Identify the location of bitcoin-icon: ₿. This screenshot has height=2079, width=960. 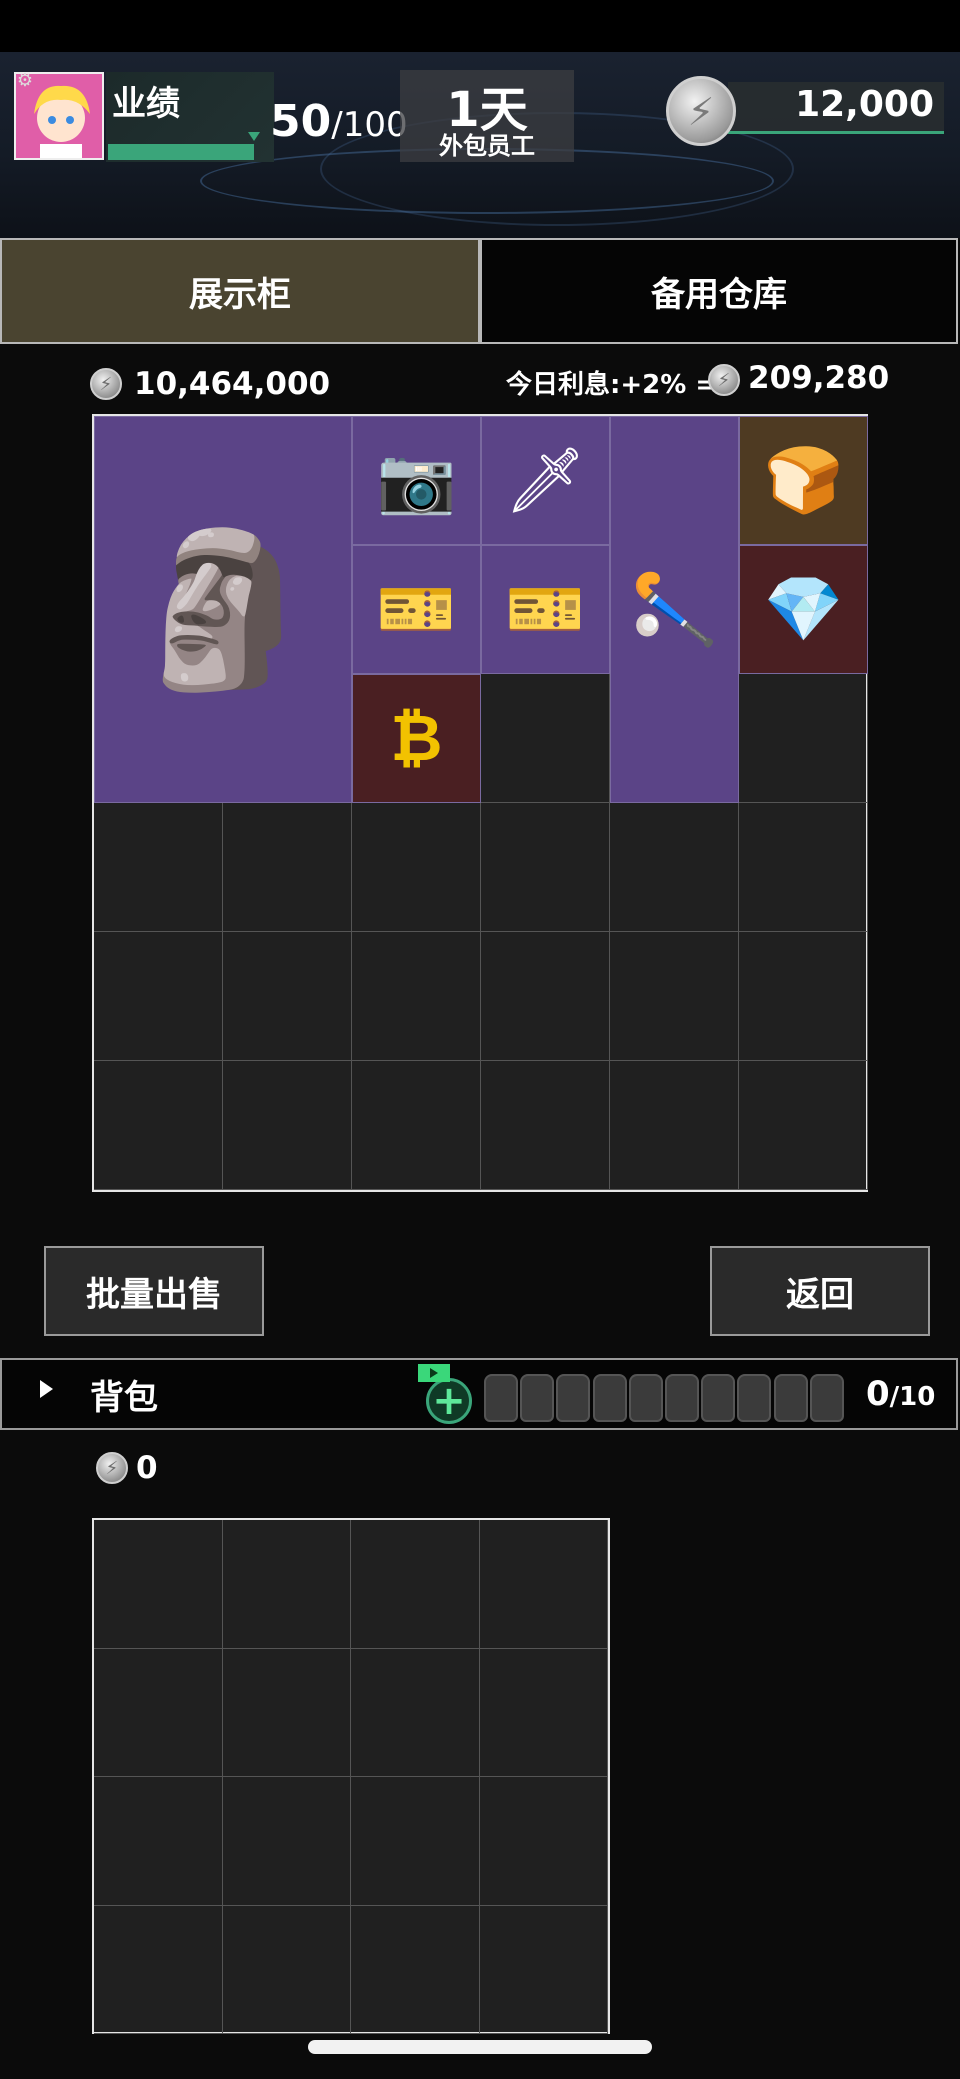
(416, 738).